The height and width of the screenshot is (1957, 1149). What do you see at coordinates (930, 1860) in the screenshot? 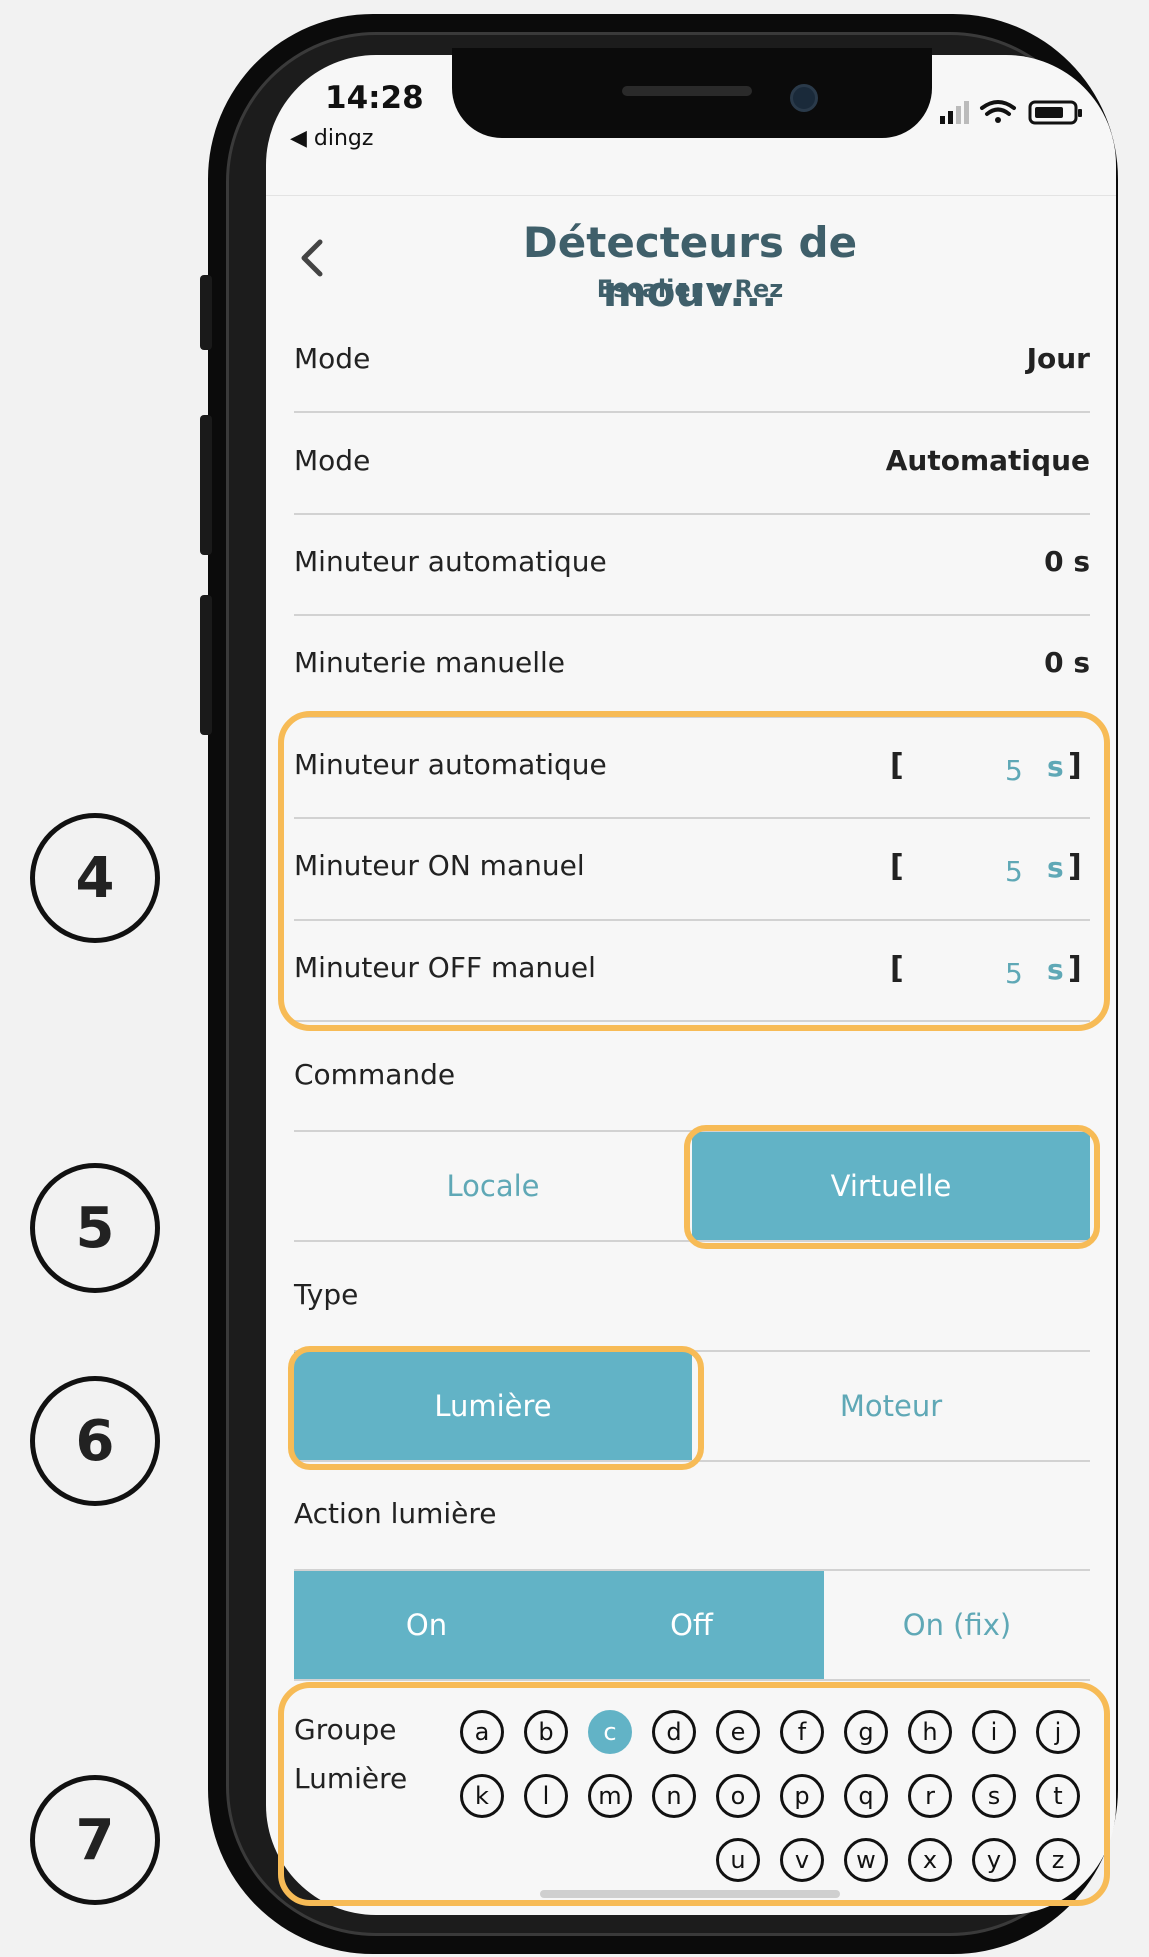
I see `group-letter-x: x` at bounding box center [930, 1860].